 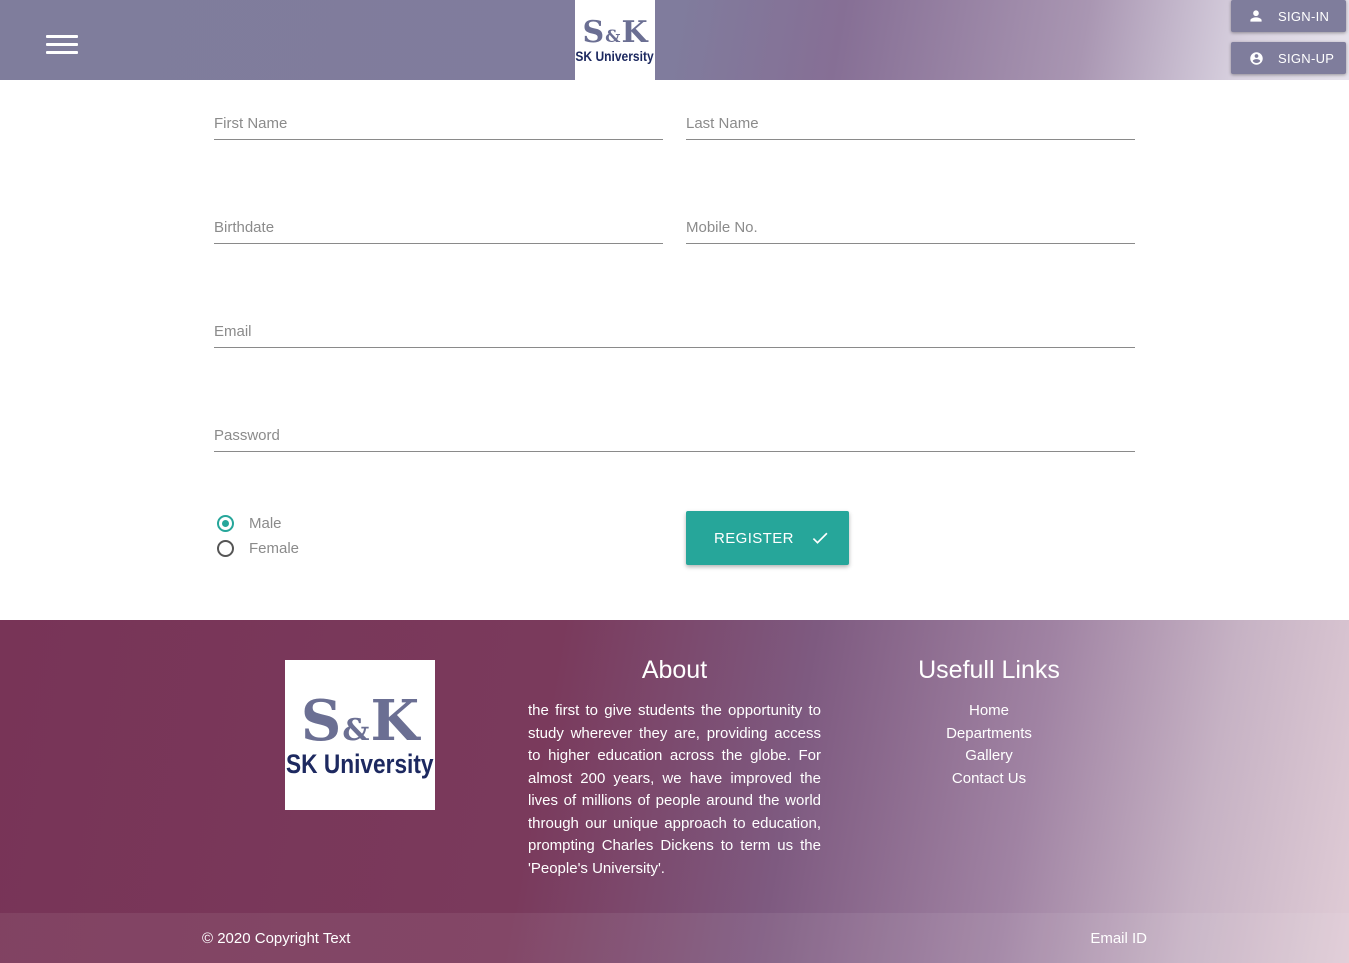 What do you see at coordinates (754, 538) in the screenshot?
I see `register-label: REGISTER` at bounding box center [754, 538].